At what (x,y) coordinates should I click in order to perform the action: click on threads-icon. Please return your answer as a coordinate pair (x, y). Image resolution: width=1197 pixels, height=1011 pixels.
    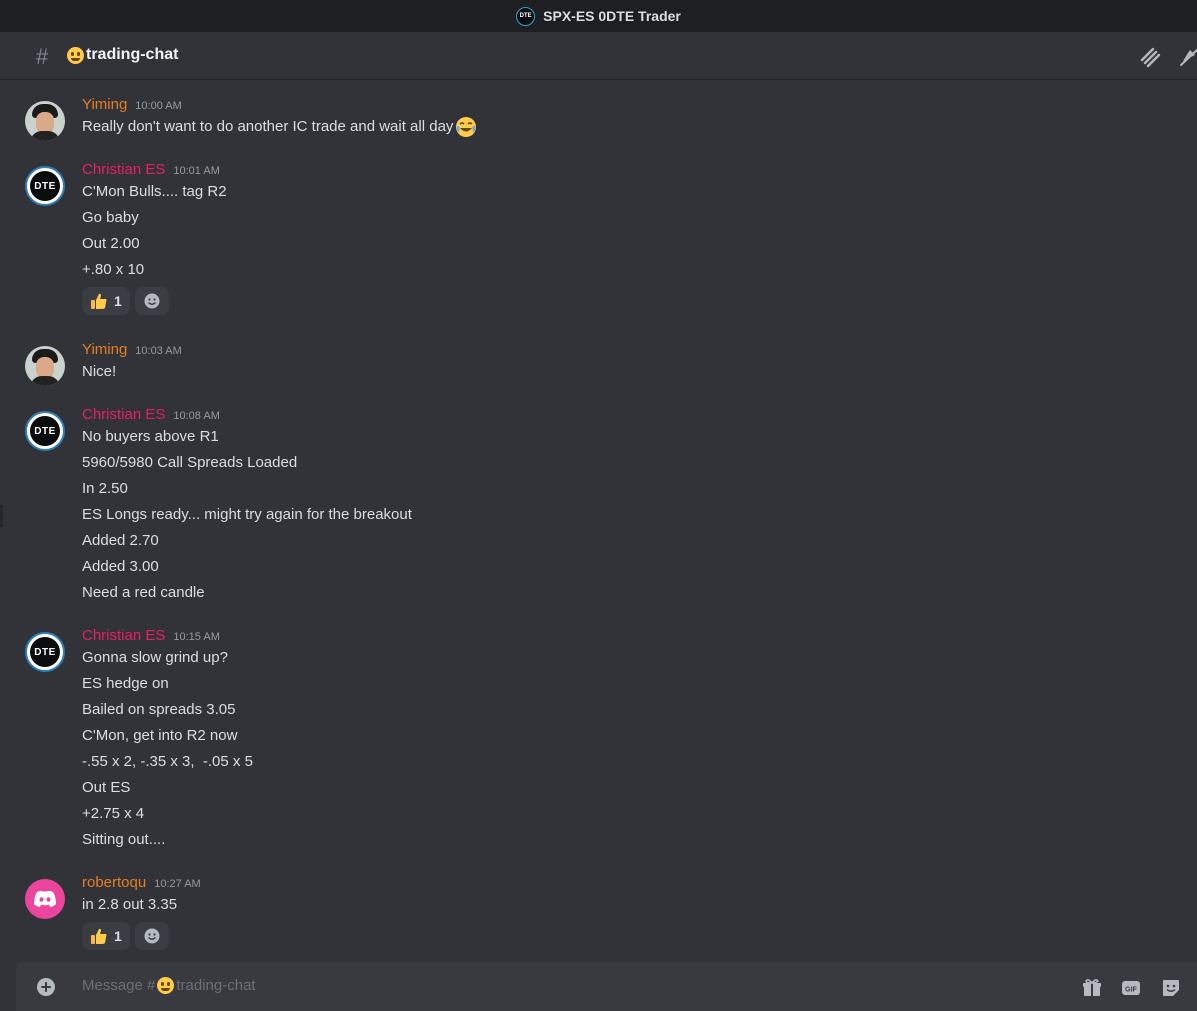
    Looking at the image, I should click on (1150, 57).